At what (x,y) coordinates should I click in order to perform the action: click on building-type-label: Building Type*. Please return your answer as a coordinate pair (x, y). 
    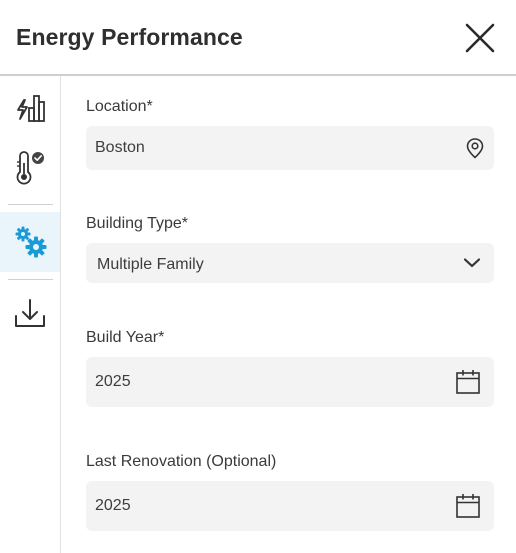
    Looking at the image, I should click on (137, 223).